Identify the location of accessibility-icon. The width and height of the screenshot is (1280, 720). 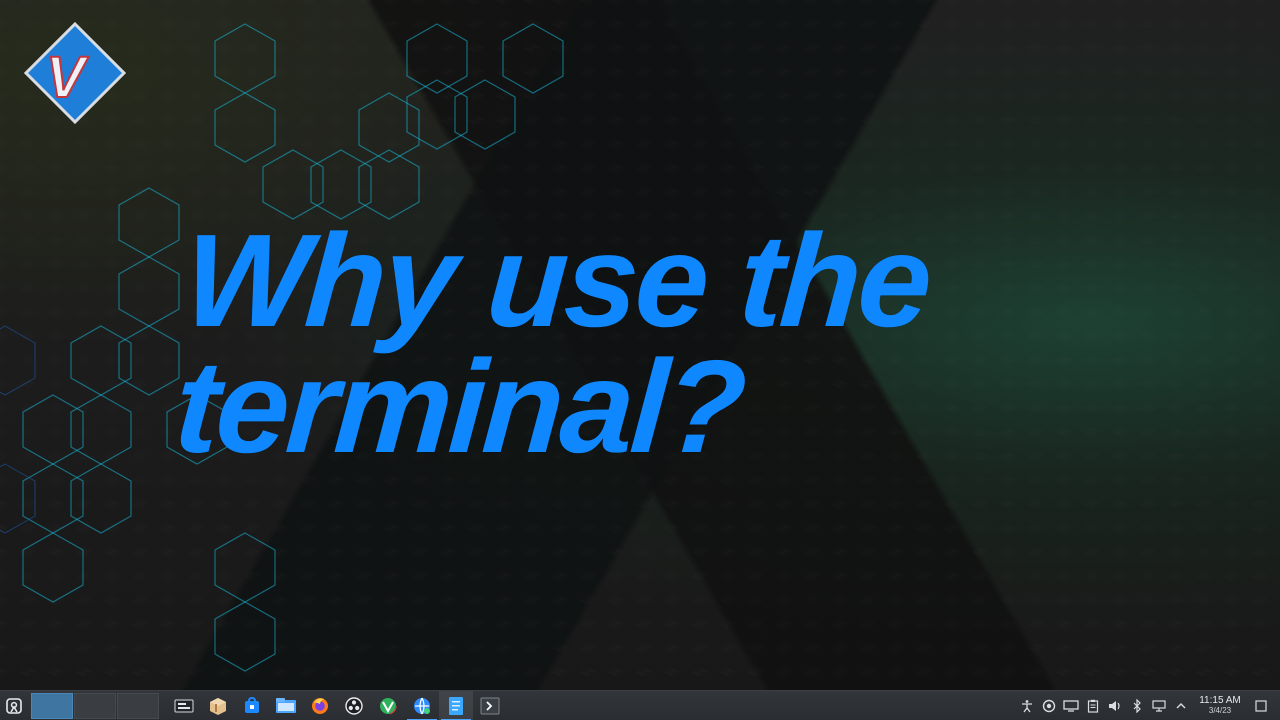
(1027, 705).